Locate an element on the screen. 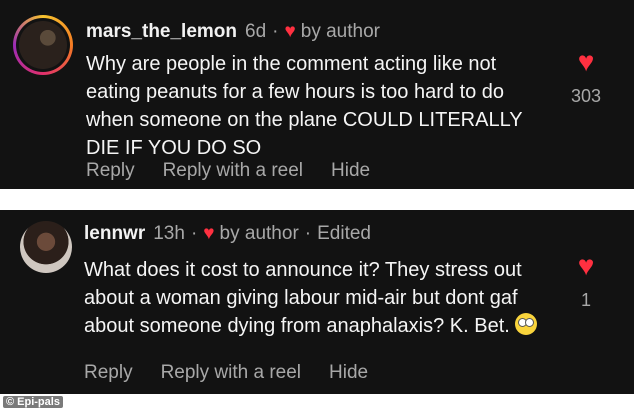 The height and width of the screenshot is (410, 634). like-count: 1 is located at coordinates (585, 300).